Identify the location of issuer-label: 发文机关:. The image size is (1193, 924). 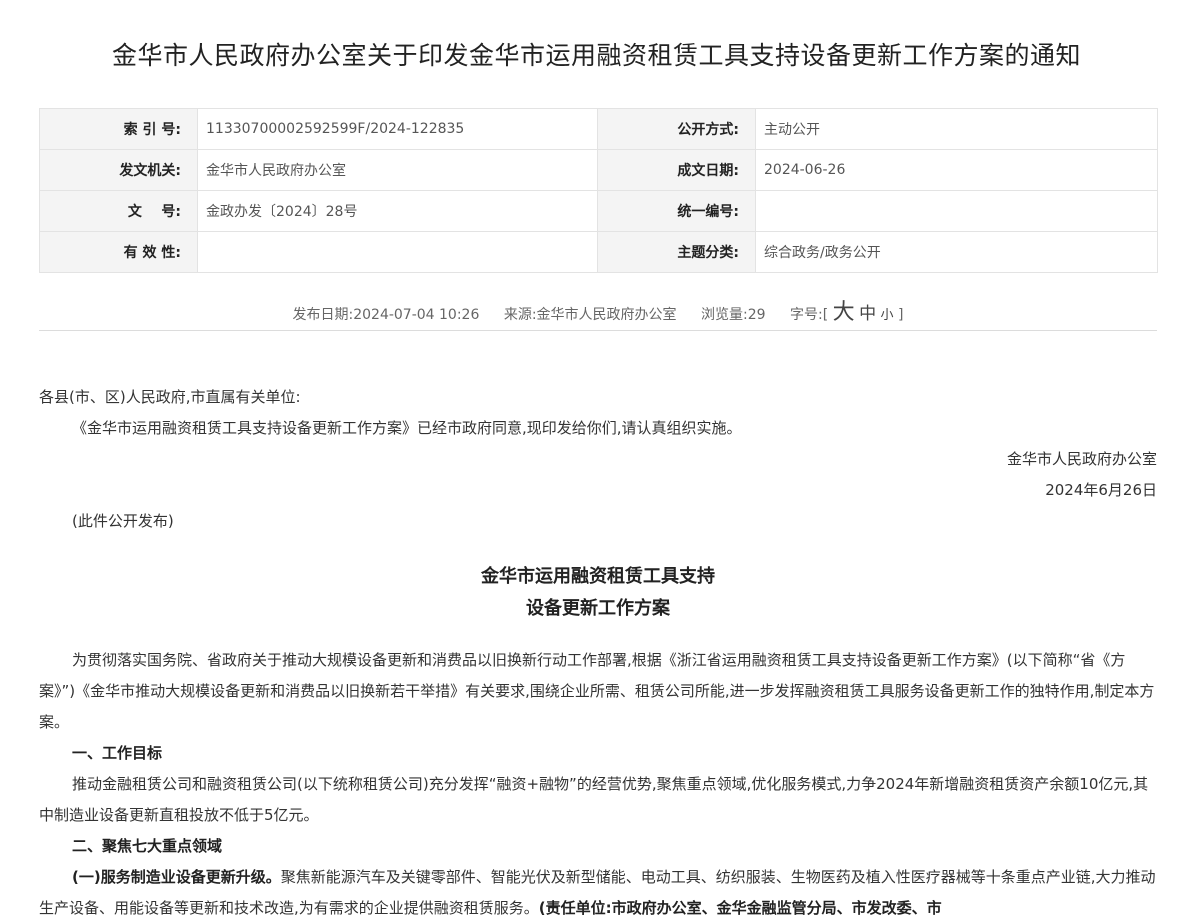
(118, 170).